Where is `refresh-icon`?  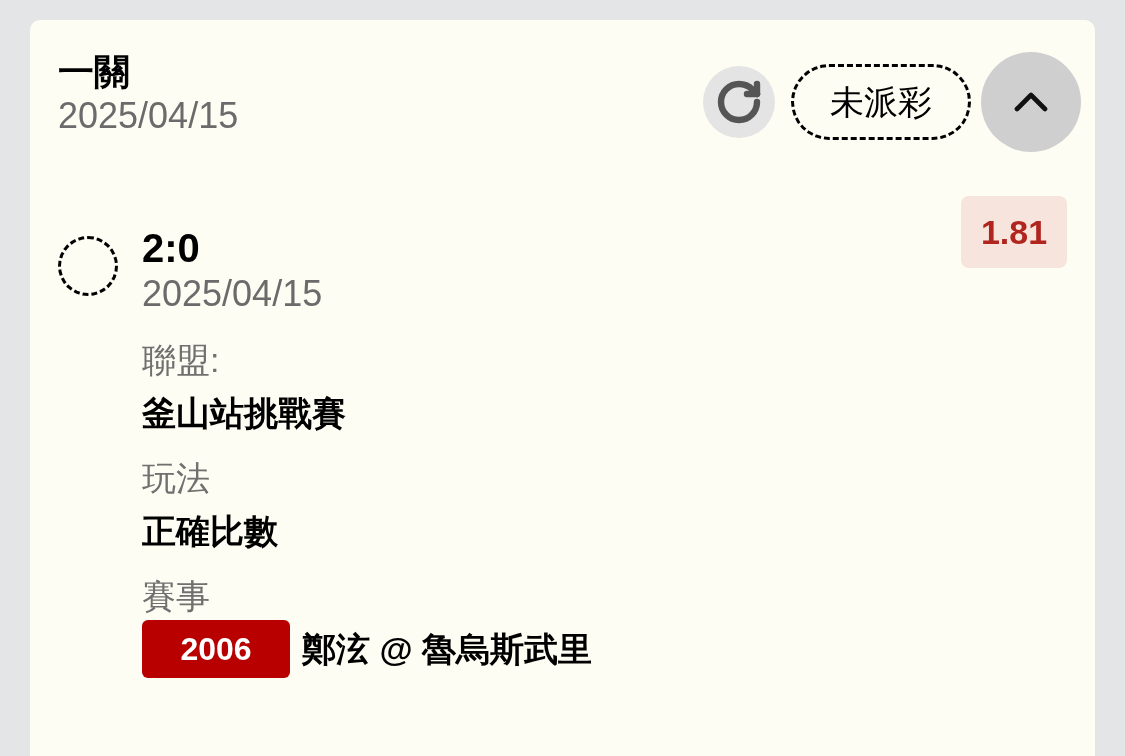
refresh-icon is located at coordinates (739, 102).